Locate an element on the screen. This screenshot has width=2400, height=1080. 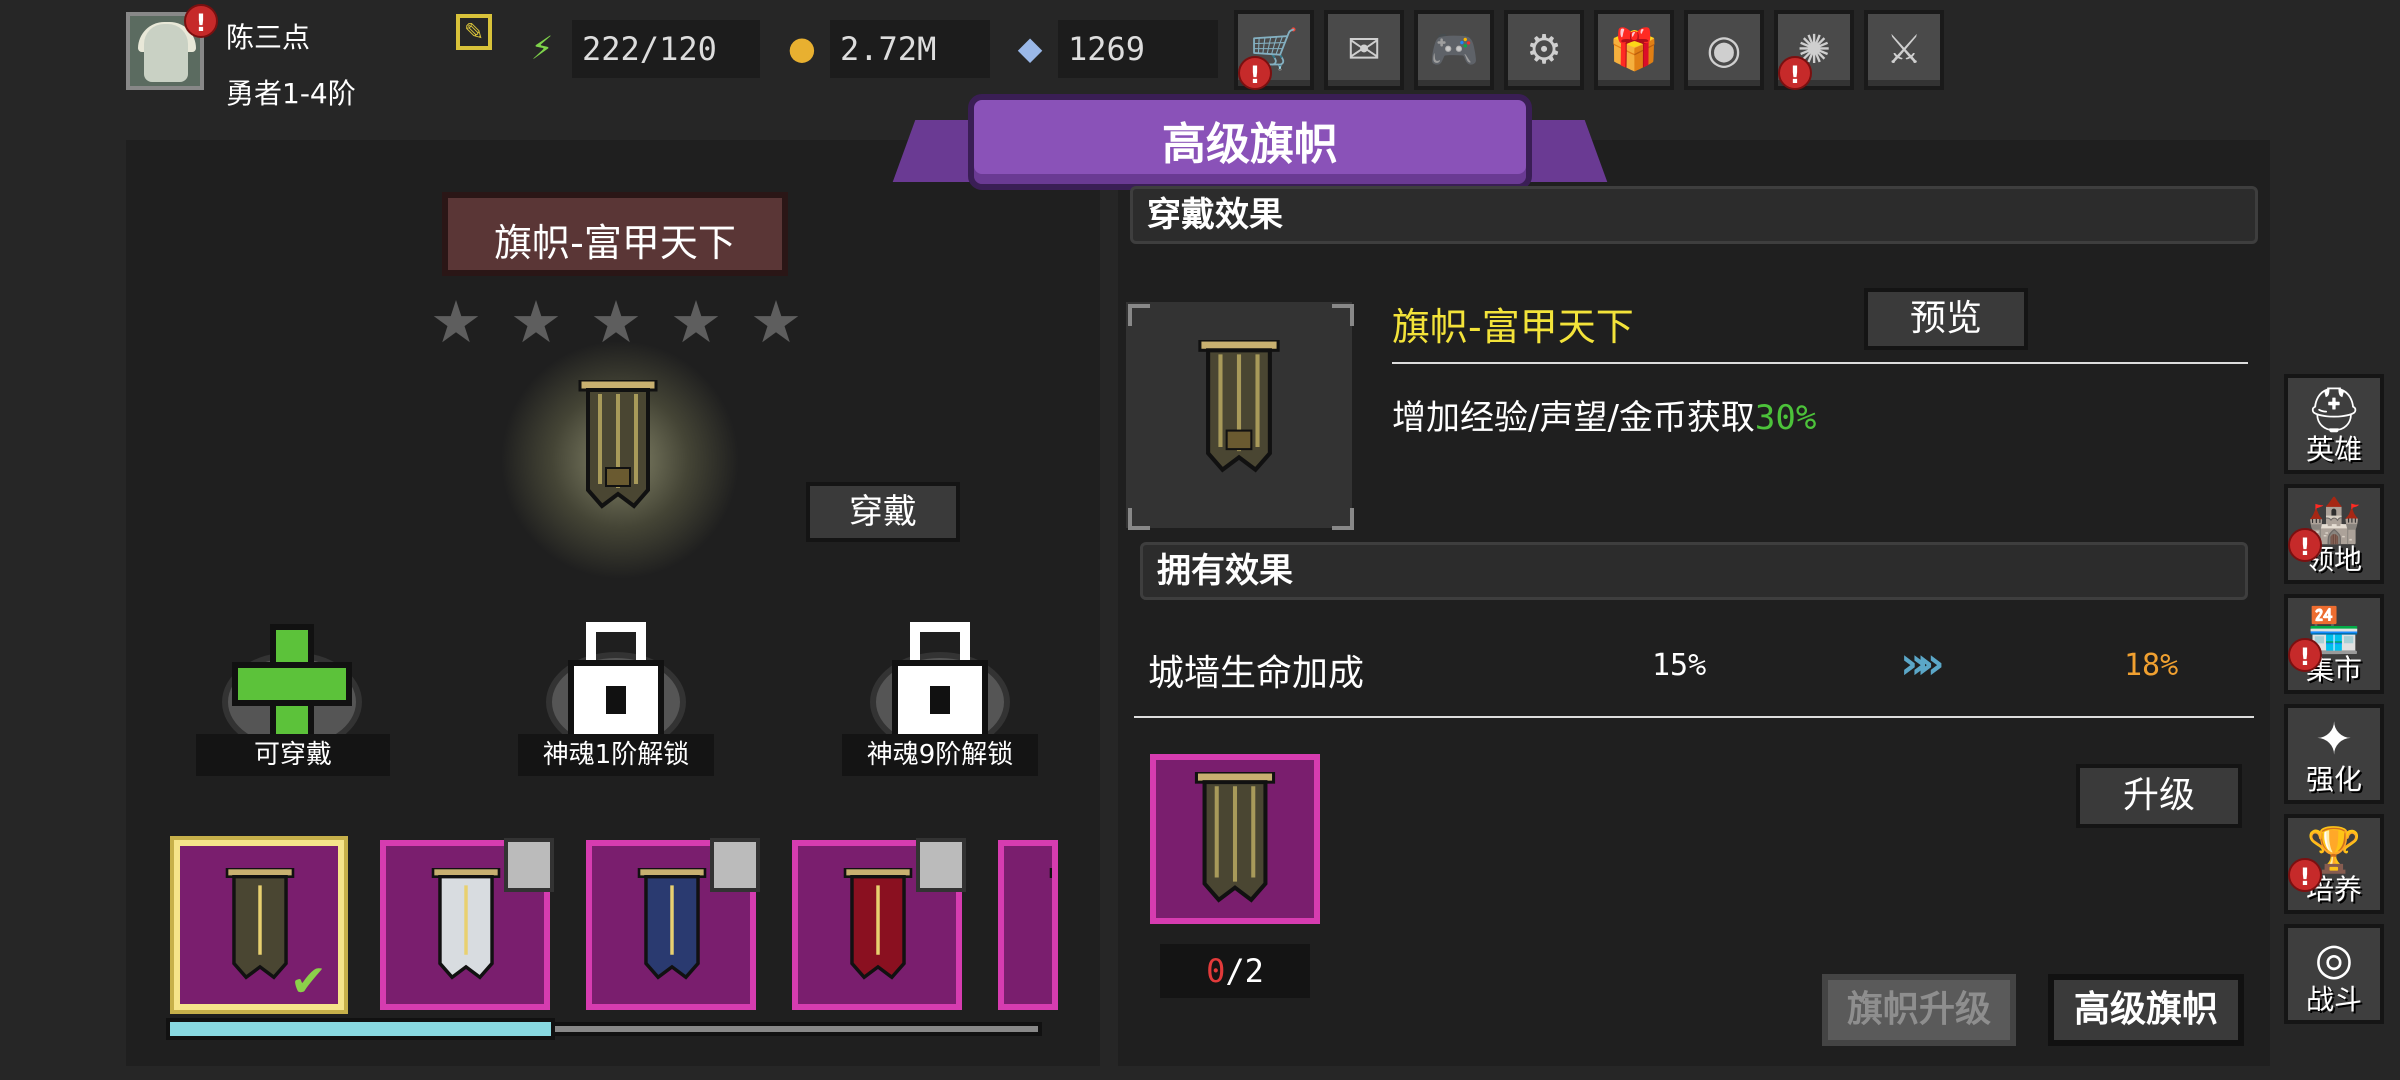
slot-label-3: 神魂9阶解锁 is located at coordinates (940, 755).